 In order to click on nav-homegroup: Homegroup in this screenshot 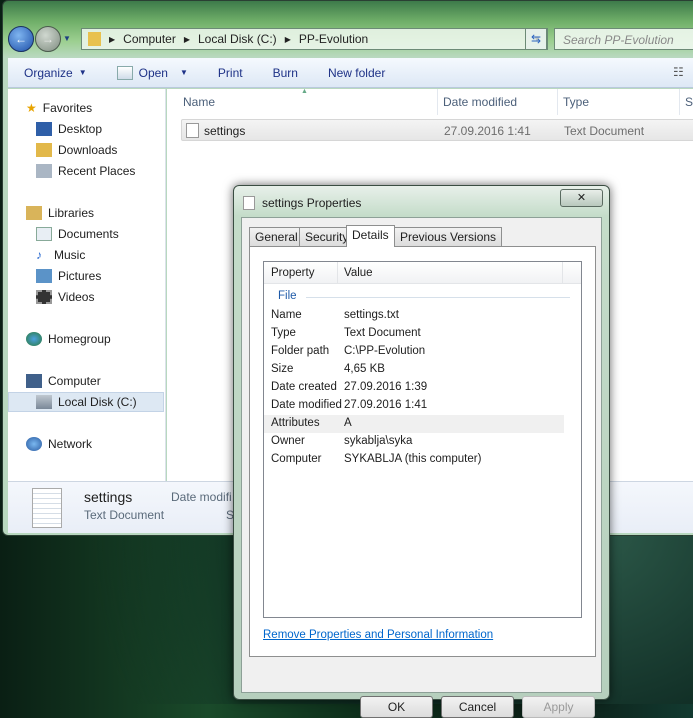, I will do `click(68, 339)`.